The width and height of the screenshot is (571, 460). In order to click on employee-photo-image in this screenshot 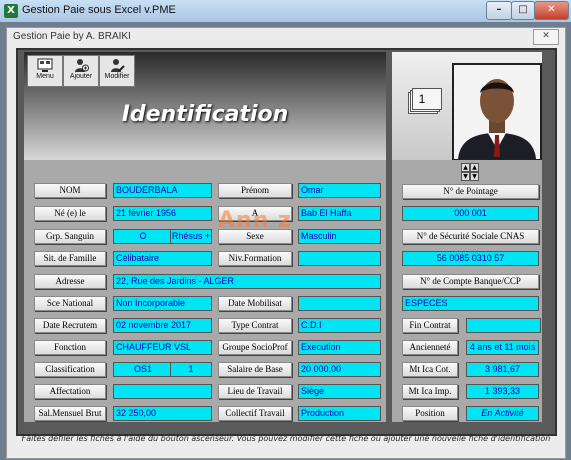, I will do `click(497, 112)`.